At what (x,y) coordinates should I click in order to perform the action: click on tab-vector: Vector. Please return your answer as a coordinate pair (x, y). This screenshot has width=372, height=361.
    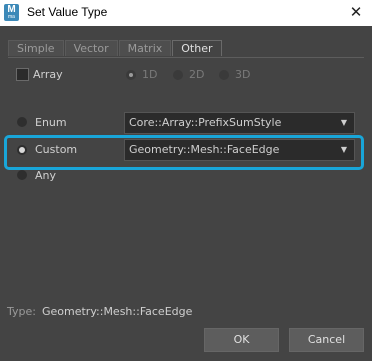
    Looking at the image, I should click on (91, 48).